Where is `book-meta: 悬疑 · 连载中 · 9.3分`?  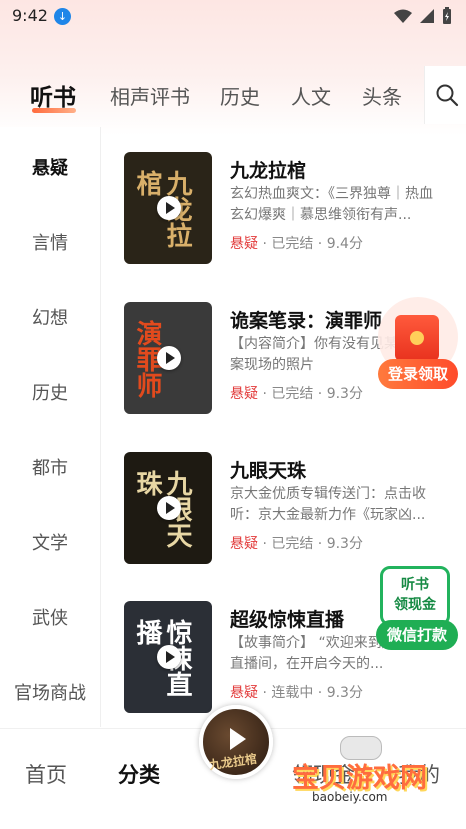 book-meta: 悬疑 · 连载中 · 9.3分 is located at coordinates (296, 692).